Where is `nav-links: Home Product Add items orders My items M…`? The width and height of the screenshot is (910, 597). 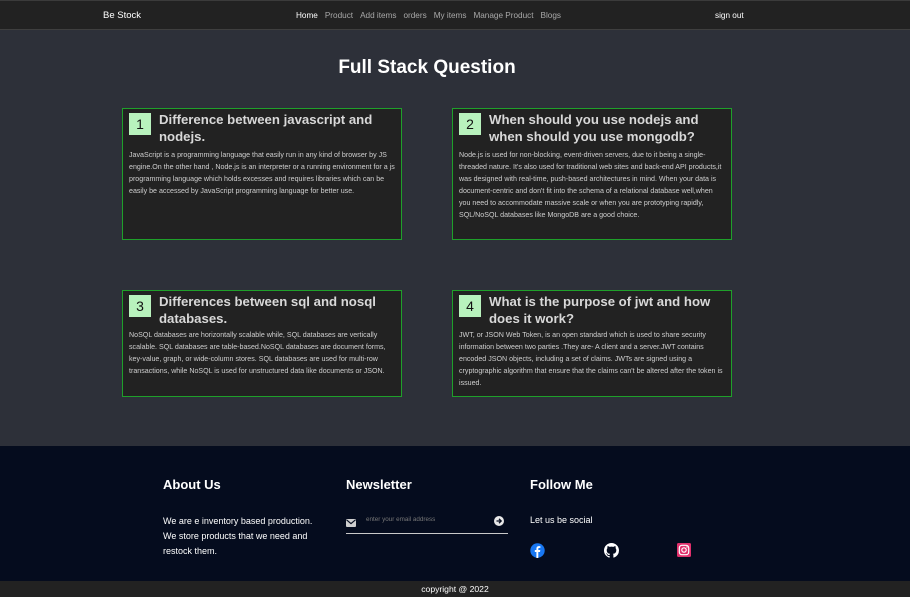
nav-links: Home Product Add items orders My items M… is located at coordinates (428, 15).